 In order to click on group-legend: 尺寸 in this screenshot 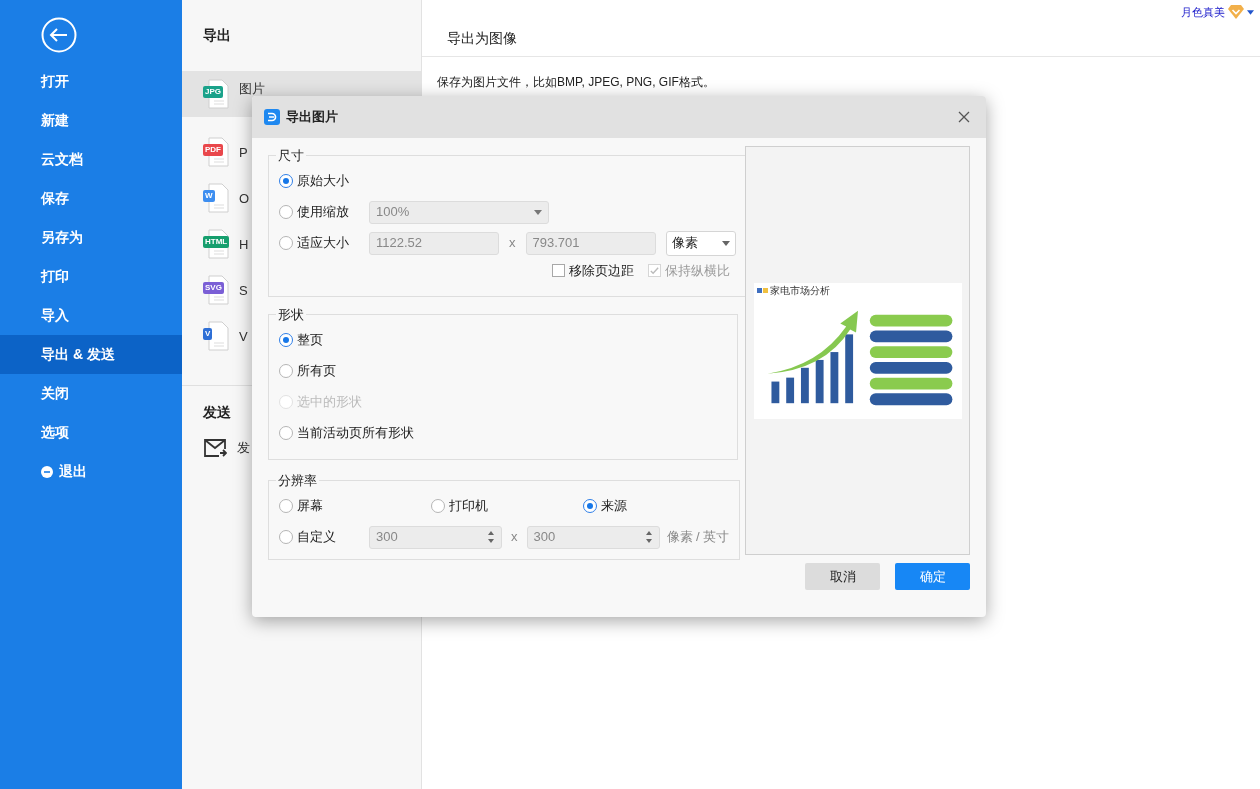, I will do `click(291, 156)`.